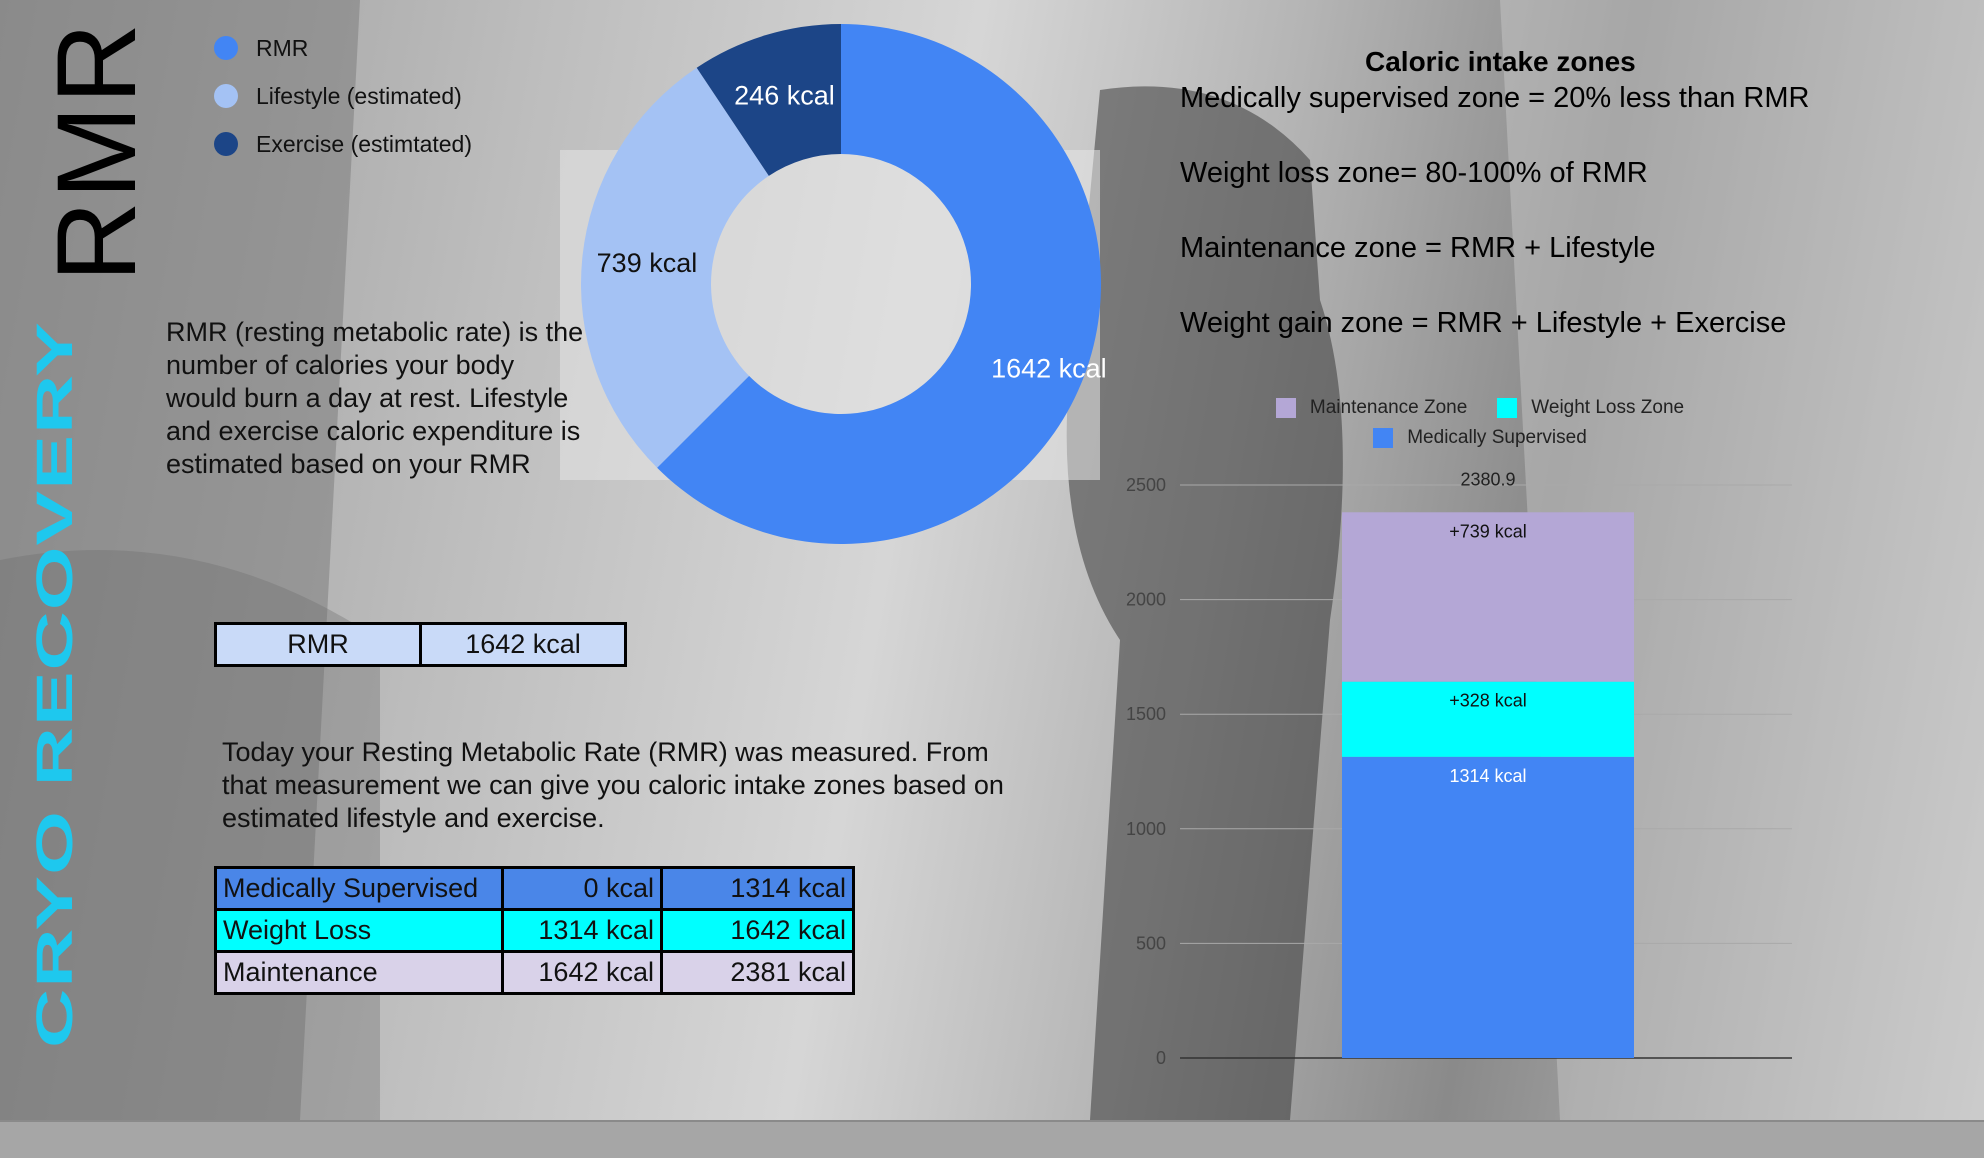 Image resolution: width=1984 pixels, height=1158 pixels. Describe the element at coordinates (784, 96) in the screenshot. I see `donut-slice-label: 246 kcal` at that location.